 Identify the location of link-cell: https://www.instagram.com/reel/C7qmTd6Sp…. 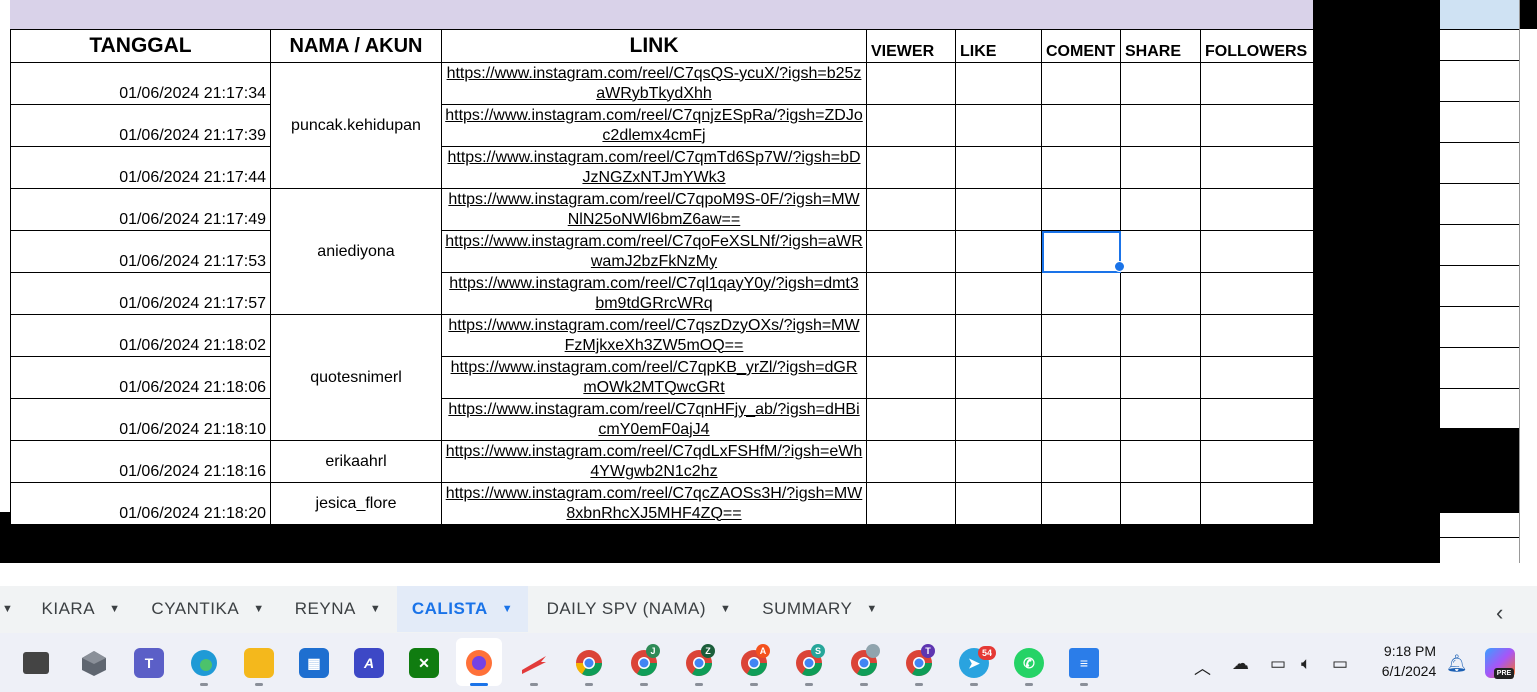
(654, 167).